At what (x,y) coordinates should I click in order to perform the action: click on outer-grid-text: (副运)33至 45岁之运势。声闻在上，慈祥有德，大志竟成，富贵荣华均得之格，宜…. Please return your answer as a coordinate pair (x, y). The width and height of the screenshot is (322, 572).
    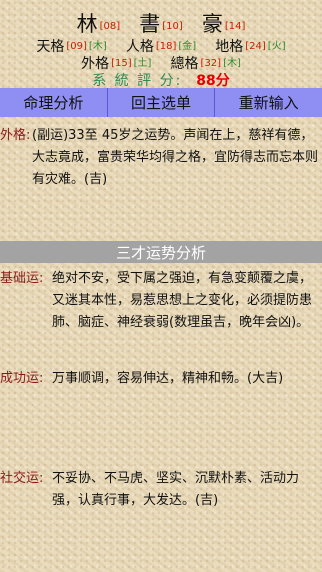
    Looking at the image, I should click on (175, 157).